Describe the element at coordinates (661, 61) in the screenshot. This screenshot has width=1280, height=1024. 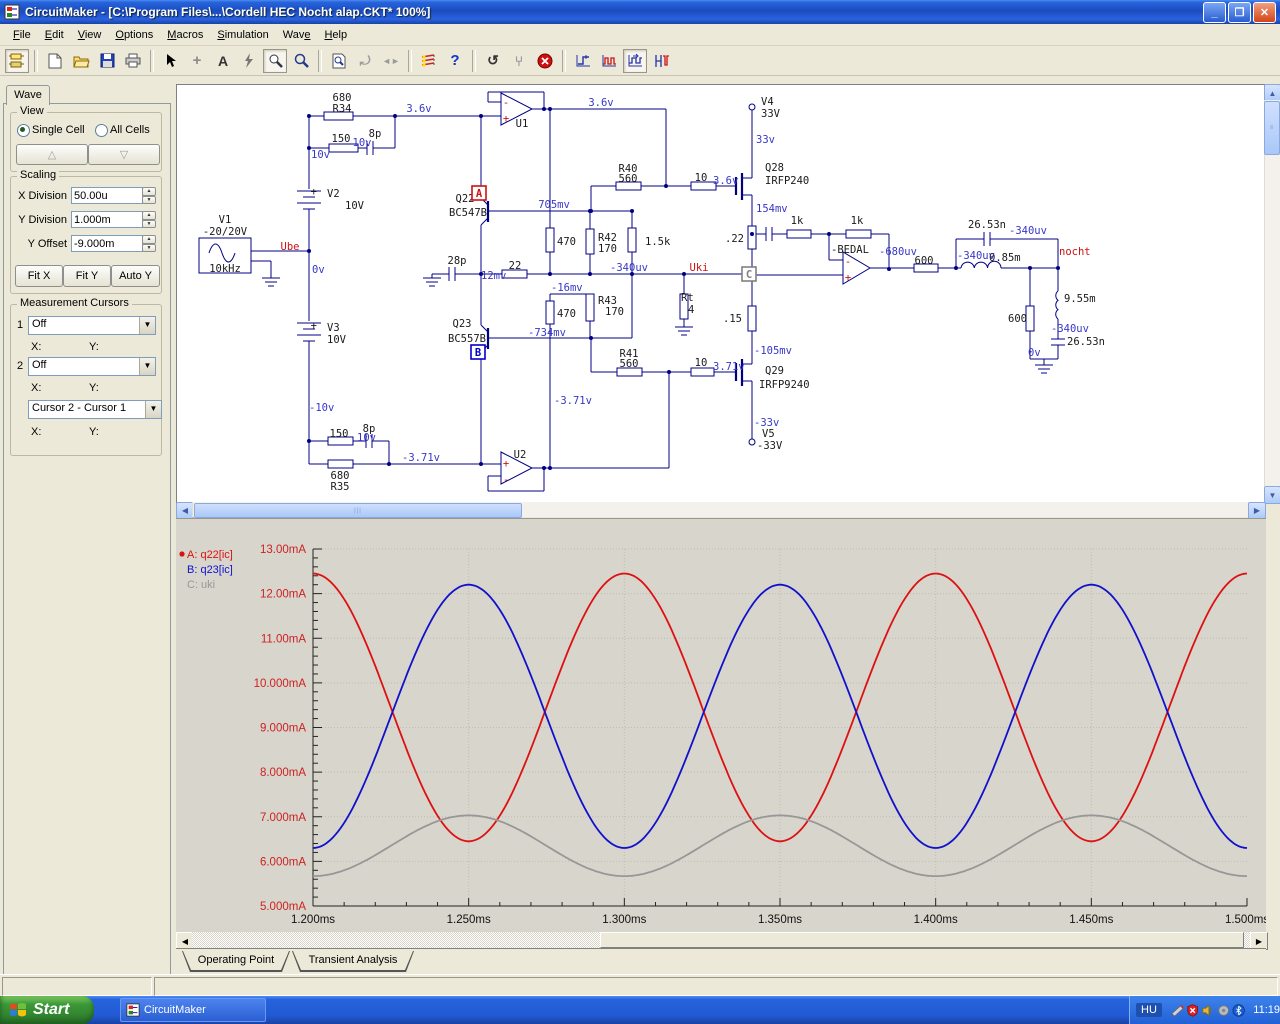
I see `digital-analysis-button` at that location.